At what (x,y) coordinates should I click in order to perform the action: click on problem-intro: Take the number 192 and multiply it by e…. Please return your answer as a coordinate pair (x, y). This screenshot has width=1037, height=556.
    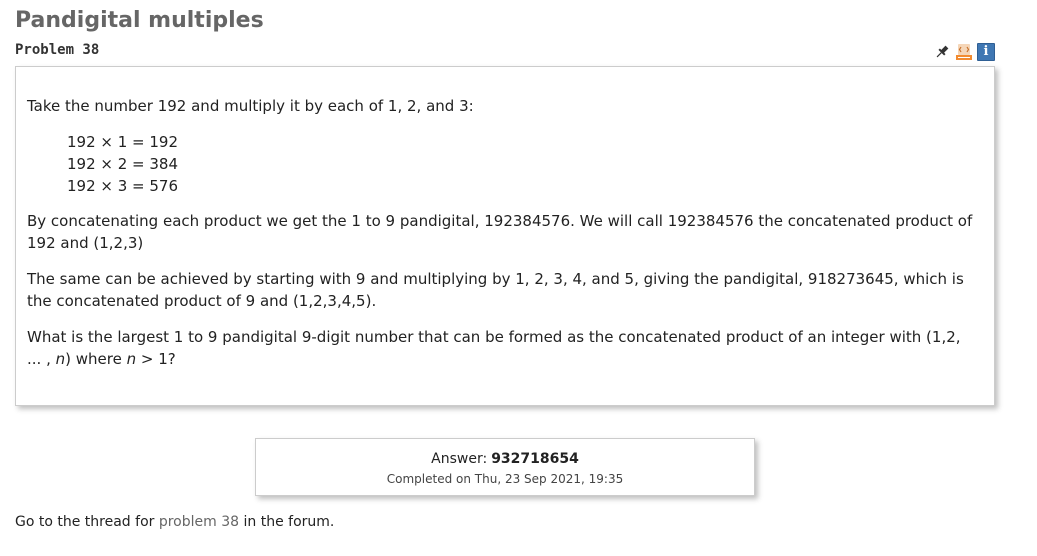
    Looking at the image, I should click on (250, 106).